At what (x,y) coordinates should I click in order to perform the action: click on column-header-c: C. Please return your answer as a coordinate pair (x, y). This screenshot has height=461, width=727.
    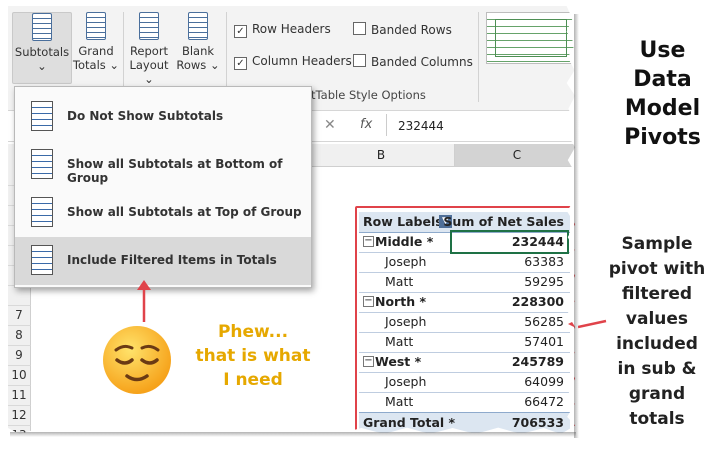
    Looking at the image, I should click on (515, 155).